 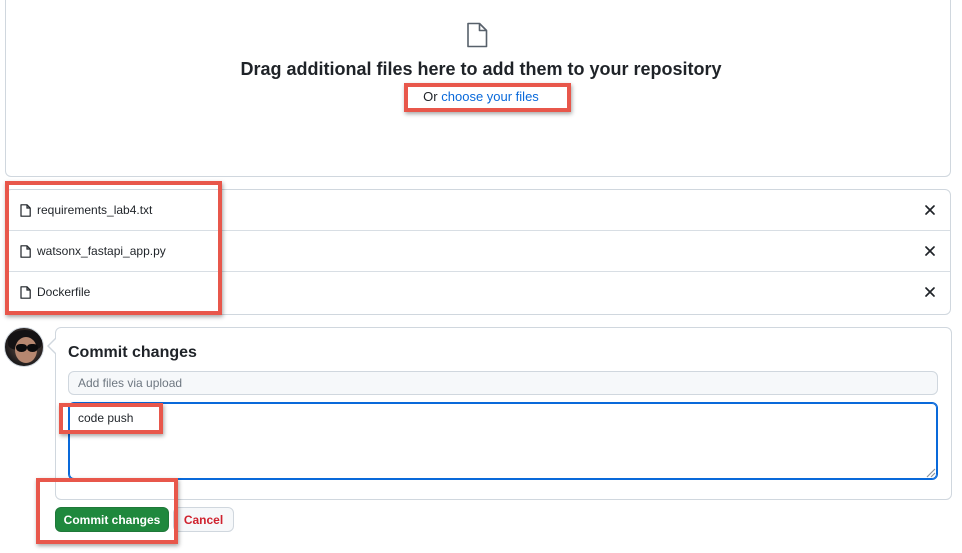 I want to click on commit-summary-input, so click(x=503, y=383).